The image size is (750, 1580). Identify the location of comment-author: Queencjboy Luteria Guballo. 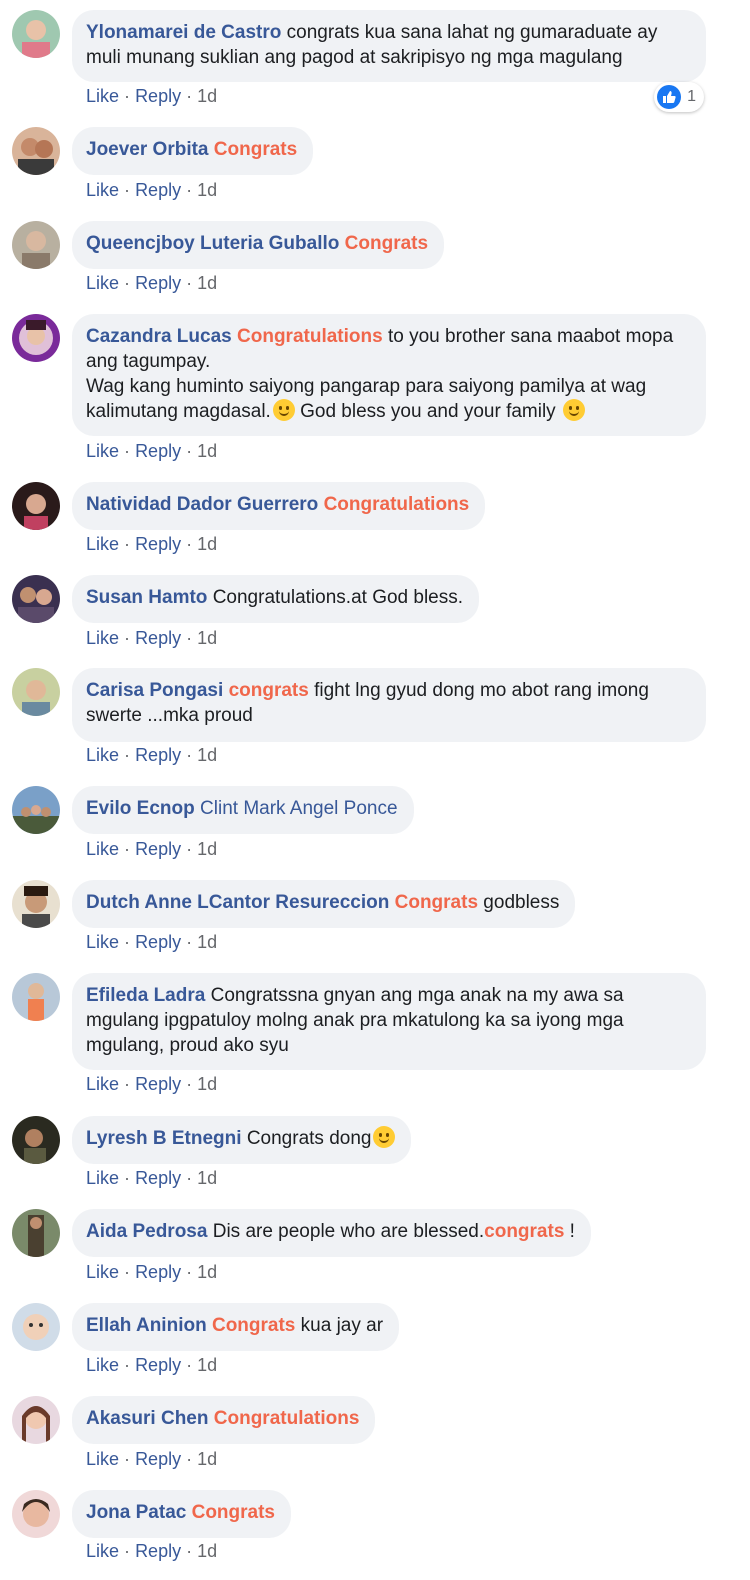
(212, 243).